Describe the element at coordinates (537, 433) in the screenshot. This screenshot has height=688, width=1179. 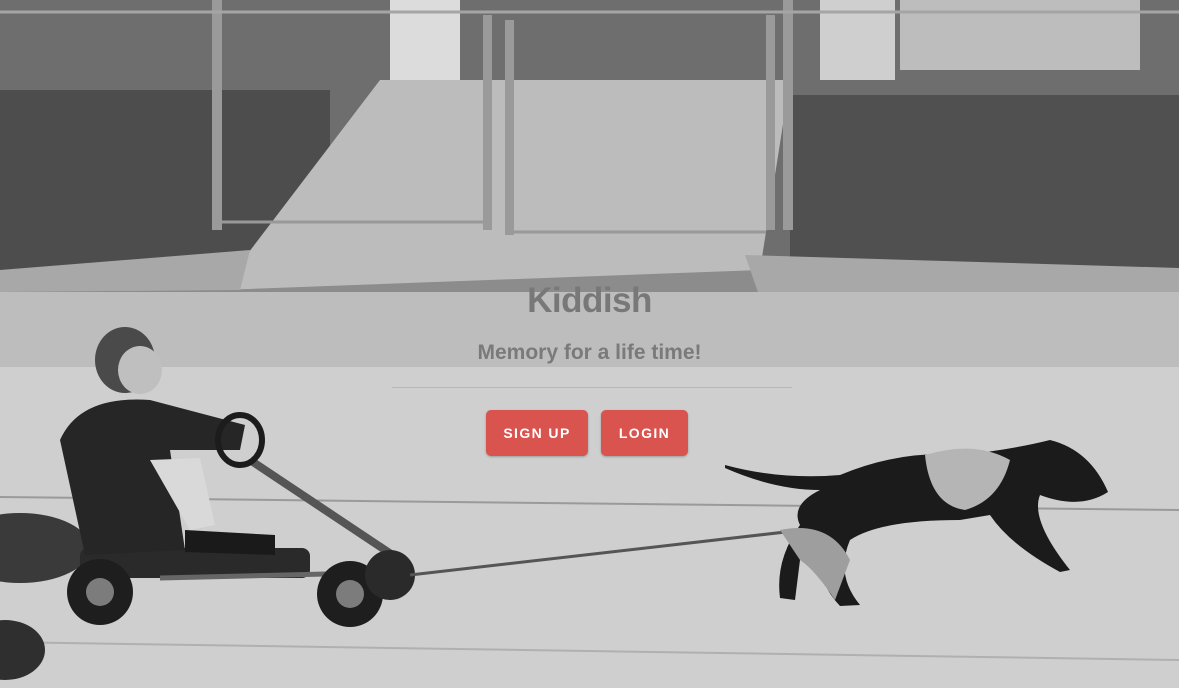
I see `sign-up-button: SIGN UP` at that location.